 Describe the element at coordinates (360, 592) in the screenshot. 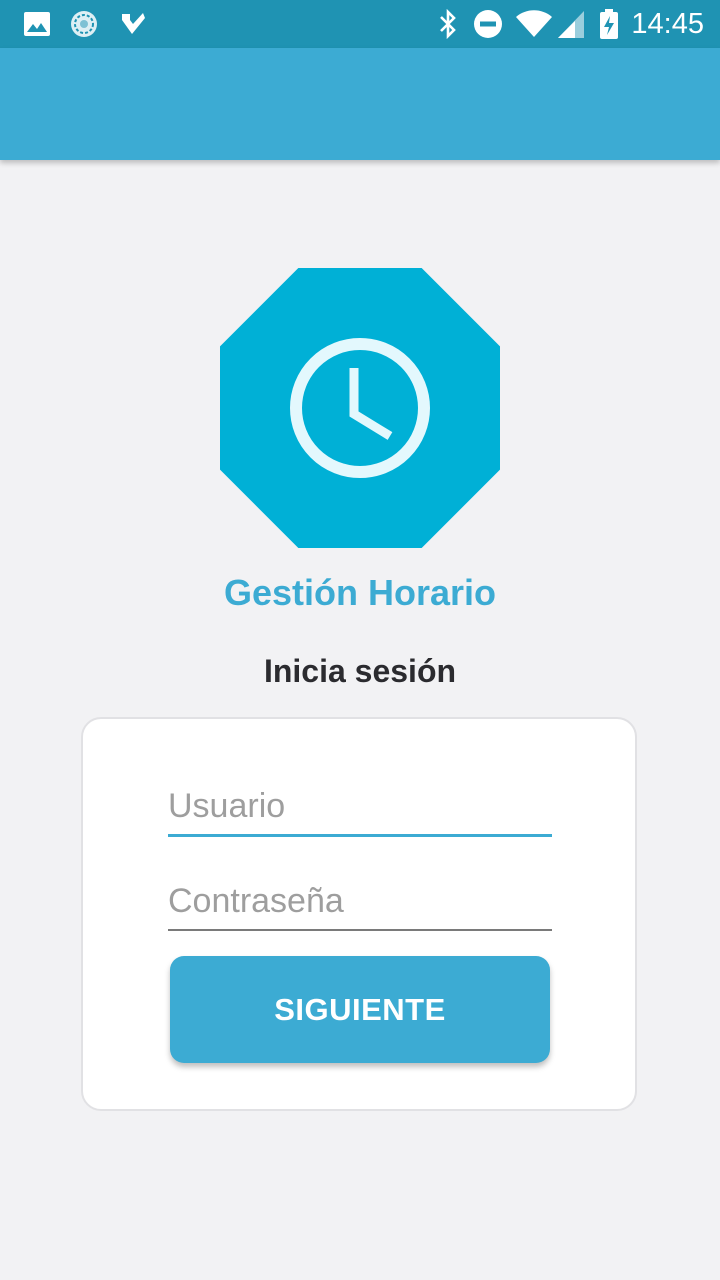

I see `app-title: Gestión Horario` at that location.